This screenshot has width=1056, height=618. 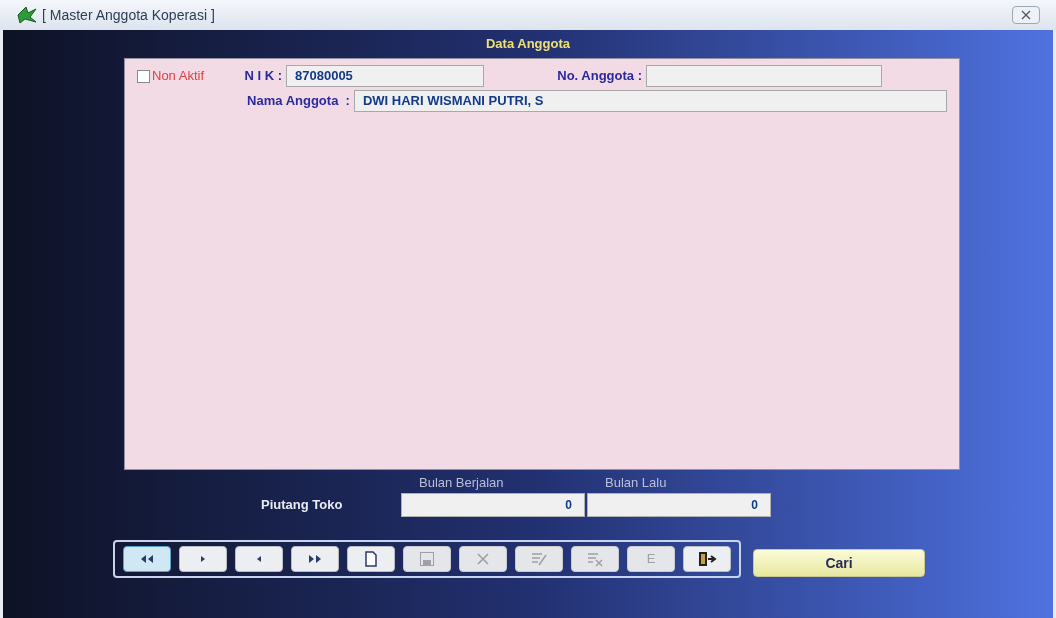 I want to click on column-header: Bulan Lalu, so click(x=636, y=483).